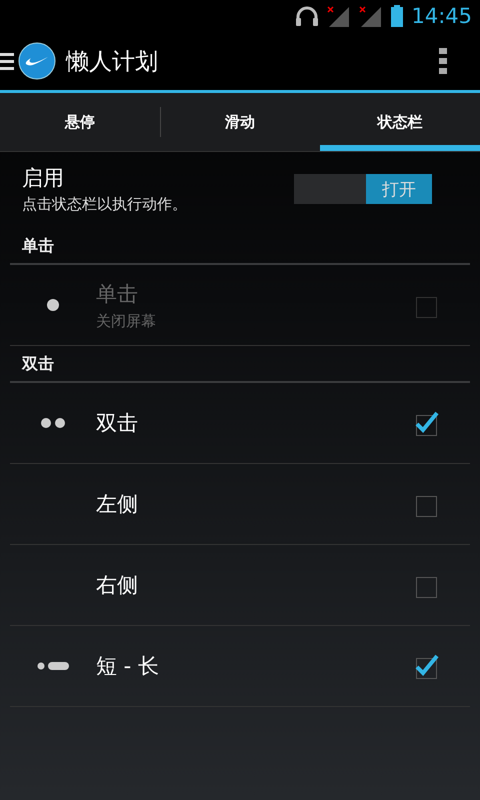 The width and height of the screenshot is (480, 800). Describe the element at coordinates (112, 62) in the screenshot. I see `app-title: 懒人计划` at that location.